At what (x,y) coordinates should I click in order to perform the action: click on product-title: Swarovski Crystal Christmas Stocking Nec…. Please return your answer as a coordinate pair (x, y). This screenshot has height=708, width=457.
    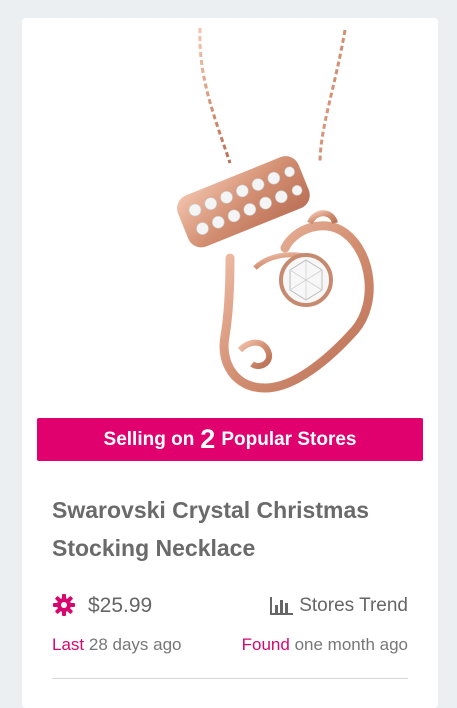
    Looking at the image, I should click on (232, 529).